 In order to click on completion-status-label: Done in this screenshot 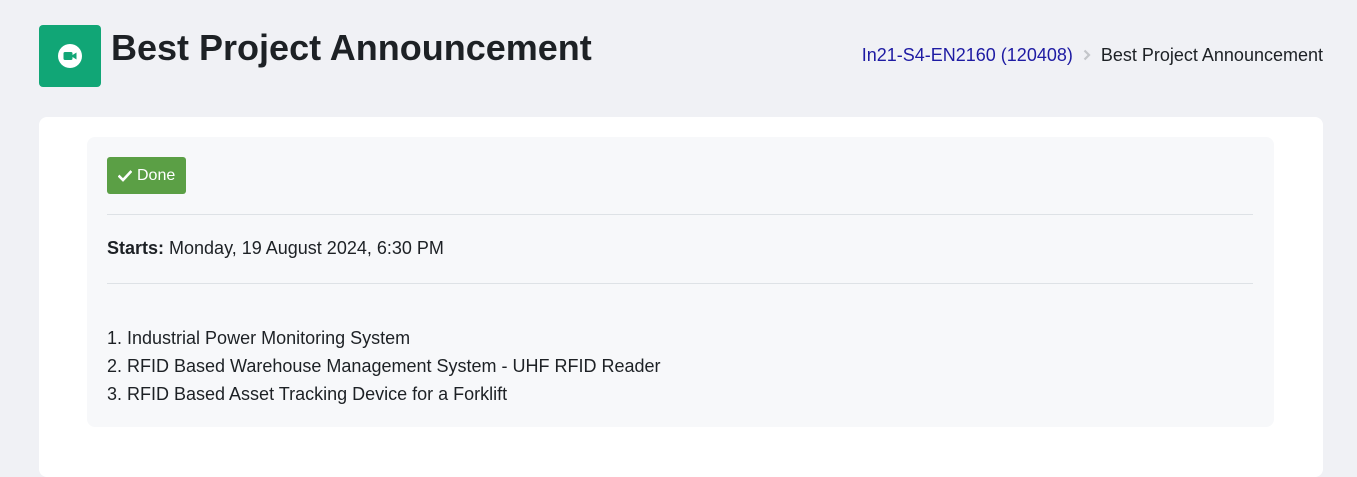, I will do `click(156, 175)`.